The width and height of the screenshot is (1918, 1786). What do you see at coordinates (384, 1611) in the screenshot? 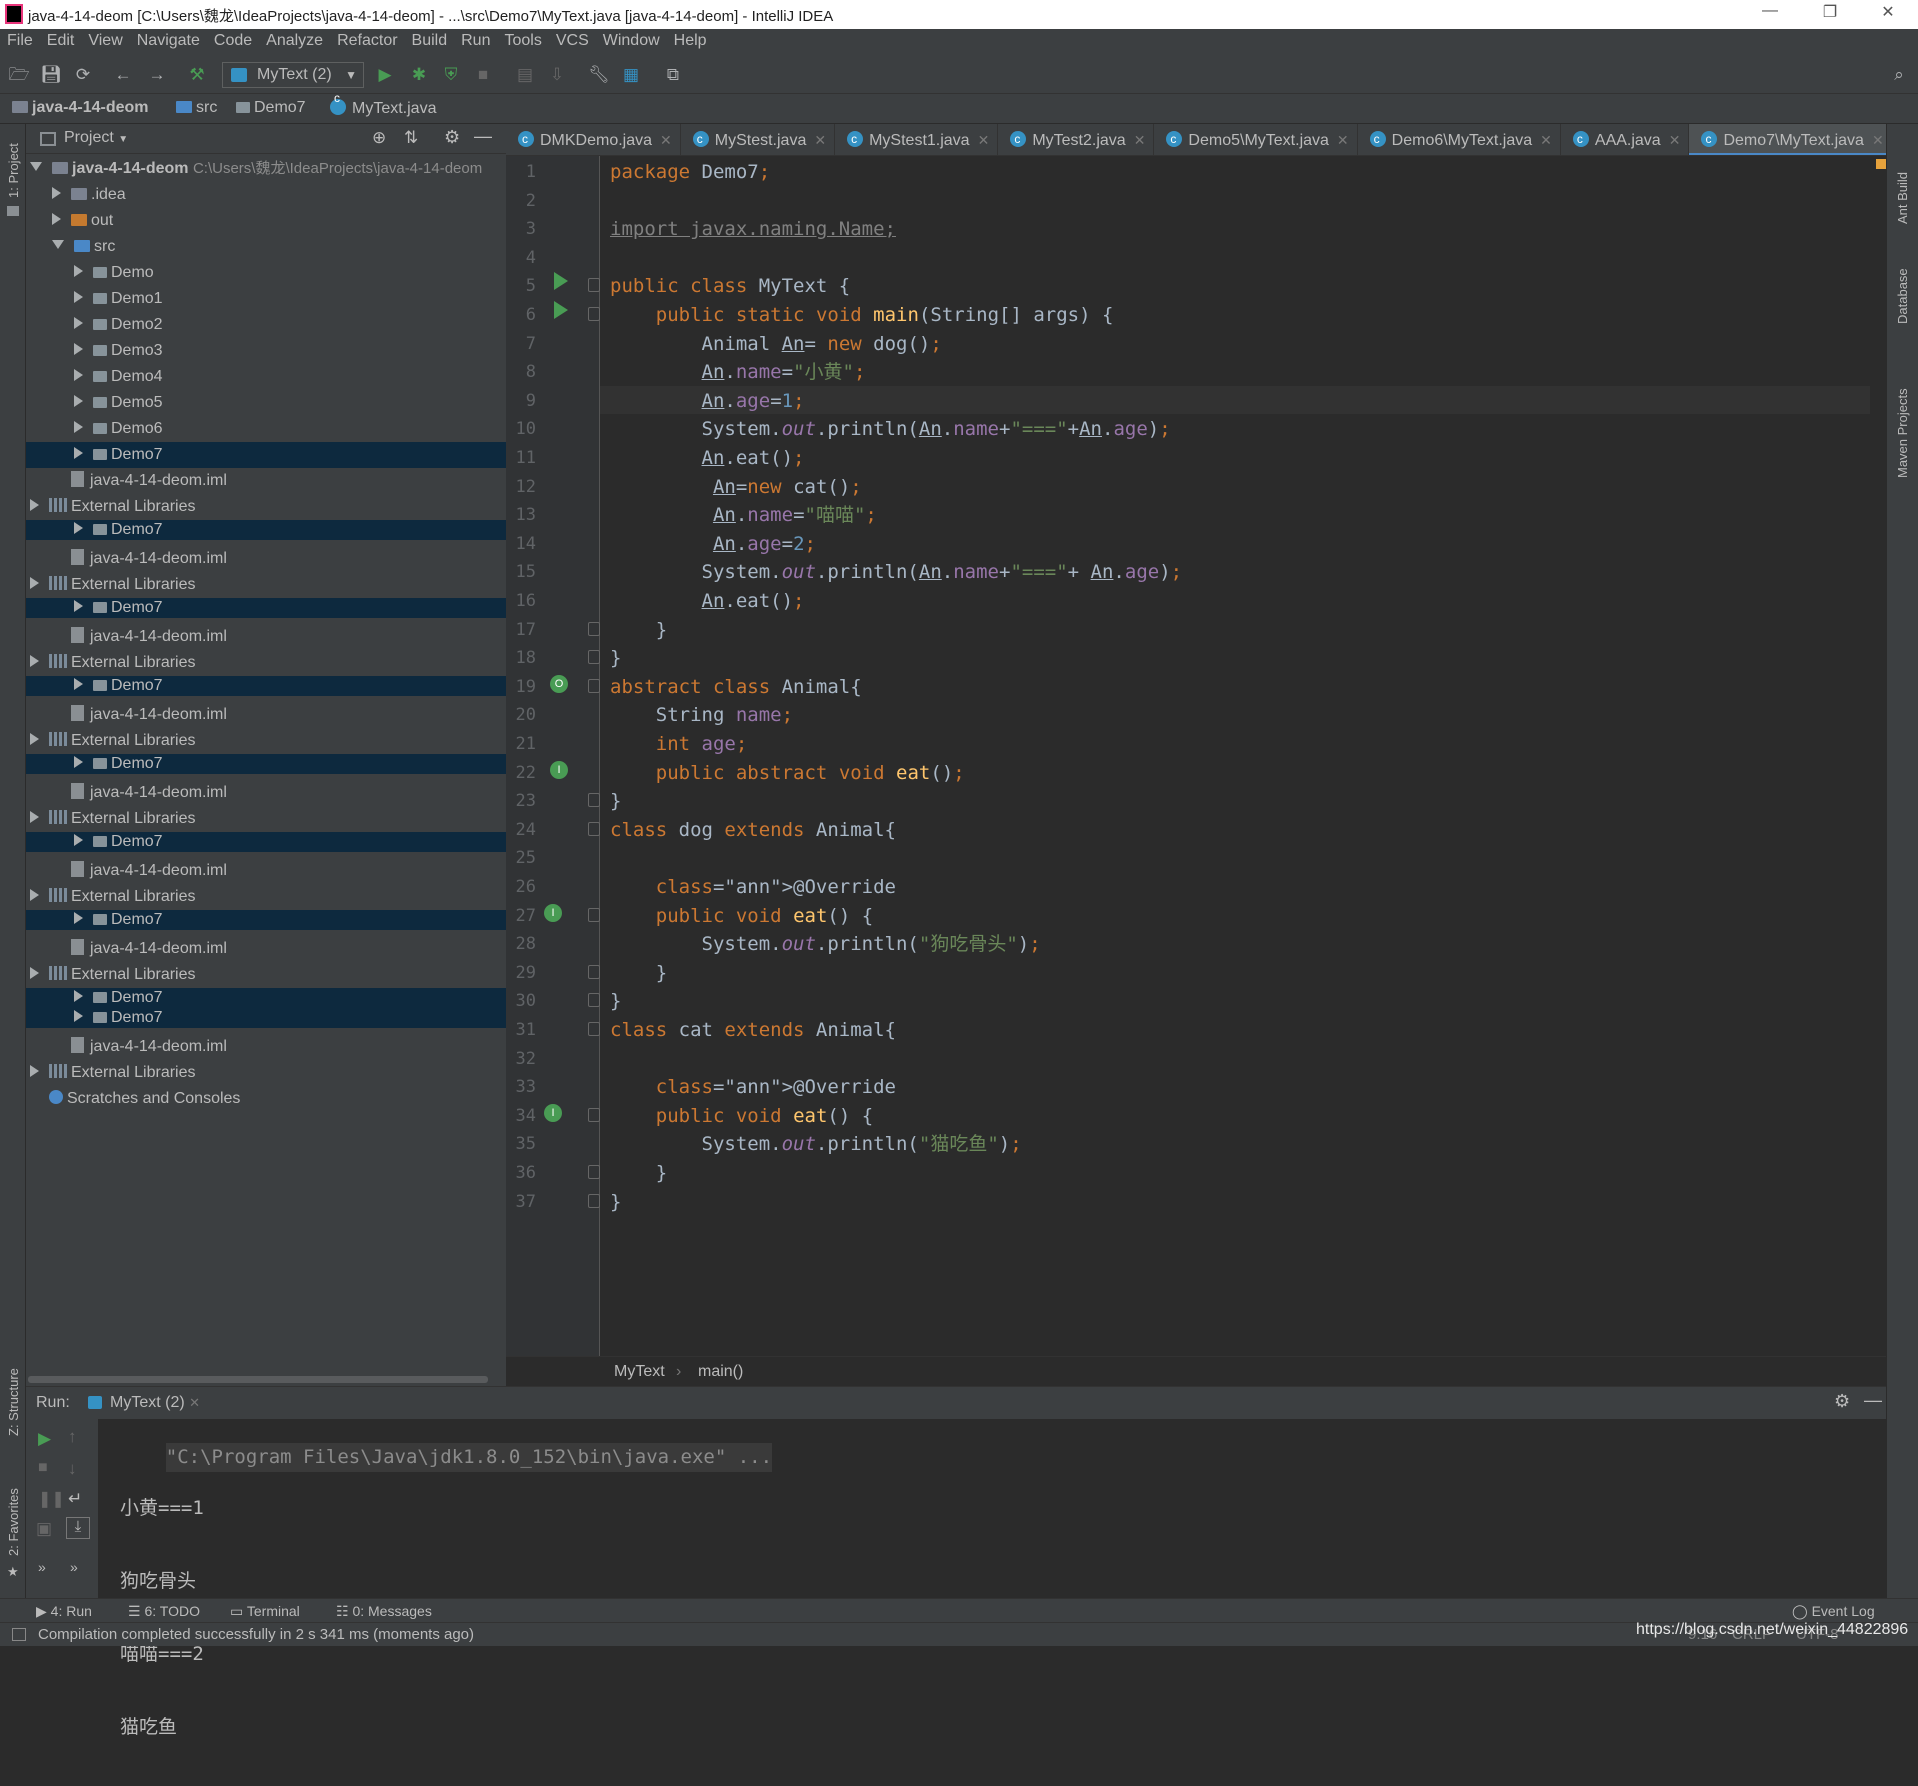
I see `messages-tool-button: ☷ 0: Messages` at bounding box center [384, 1611].